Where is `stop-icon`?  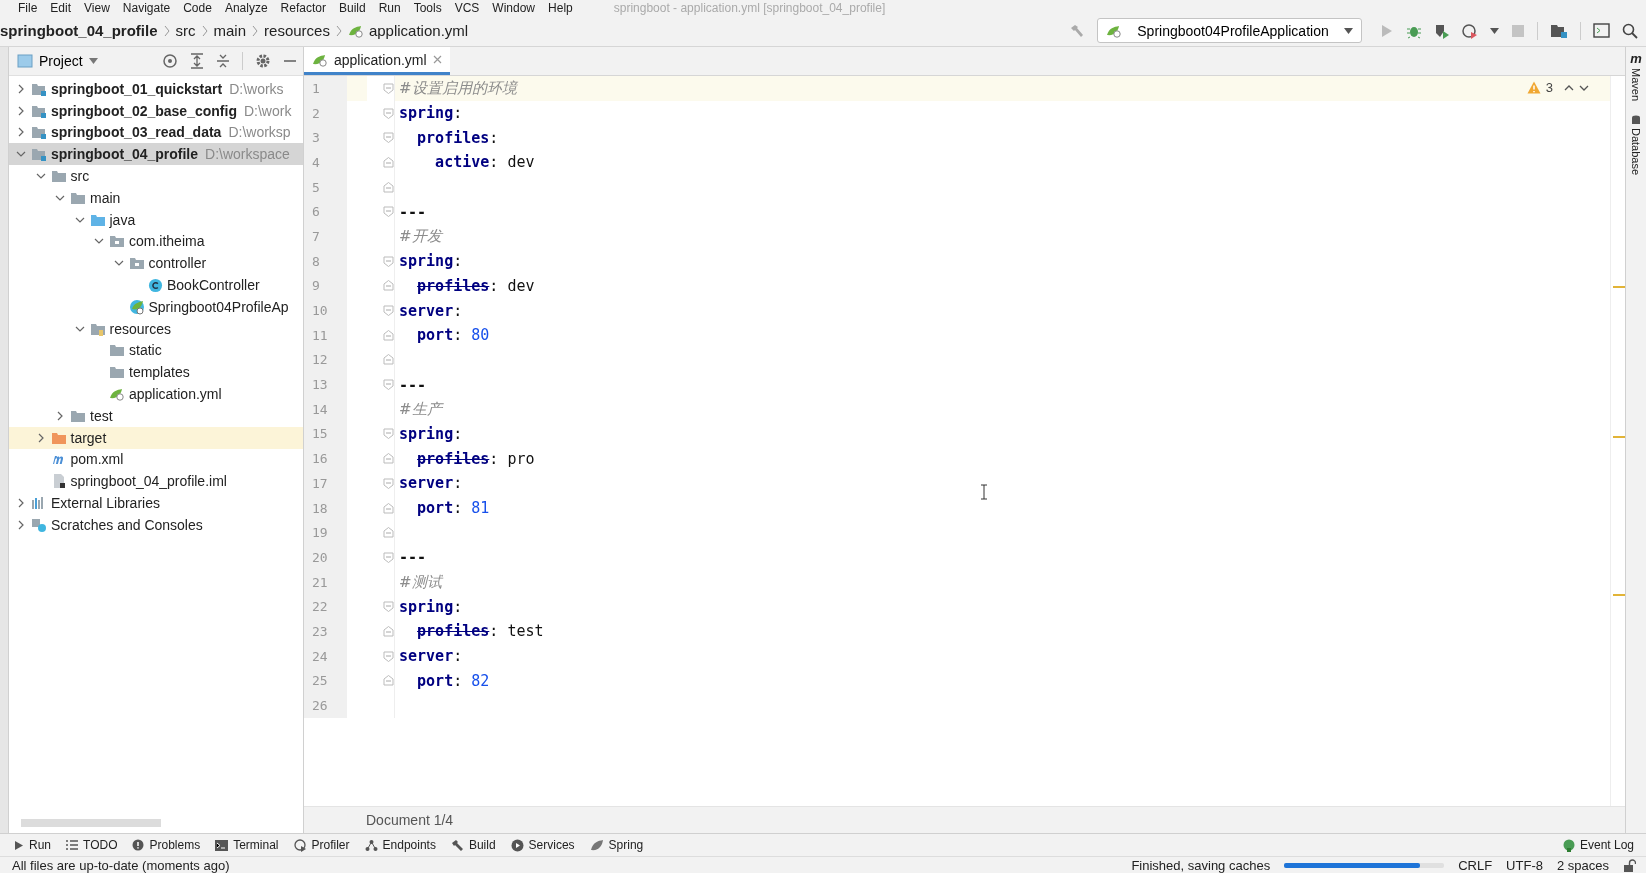
stop-icon is located at coordinates (1518, 30).